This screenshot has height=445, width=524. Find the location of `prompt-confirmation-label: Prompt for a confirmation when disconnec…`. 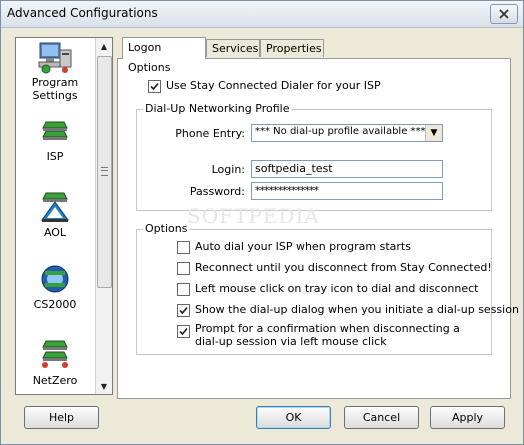

prompt-confirmation-label: Prompt for a confirmation when disconnec… is located at coordinates (327, 335).